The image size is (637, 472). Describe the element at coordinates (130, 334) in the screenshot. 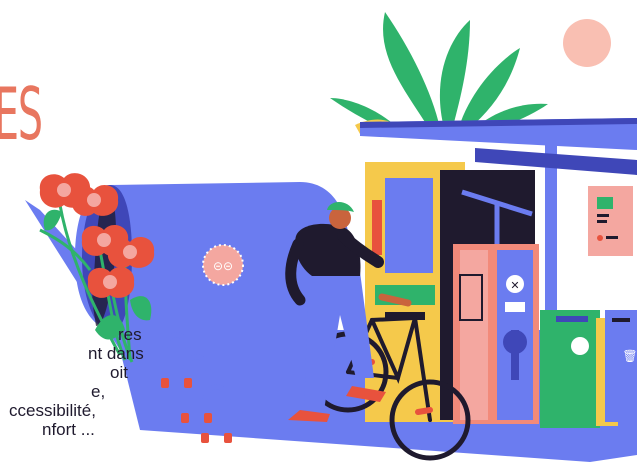

I see `paragraph-line: res` at that location.